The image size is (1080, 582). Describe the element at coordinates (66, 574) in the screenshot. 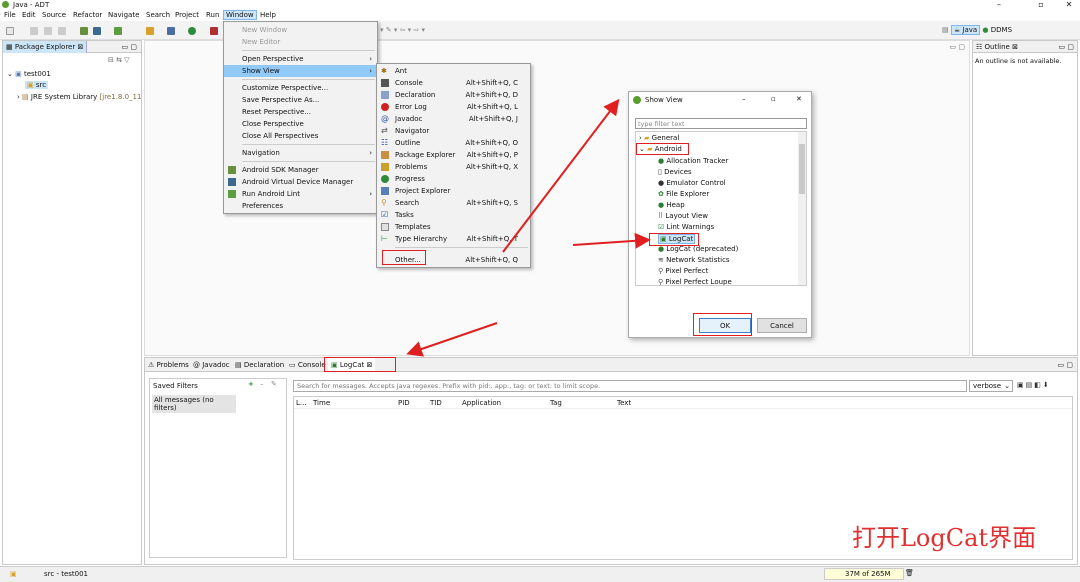

I see `status-path: src - test001` at that location.